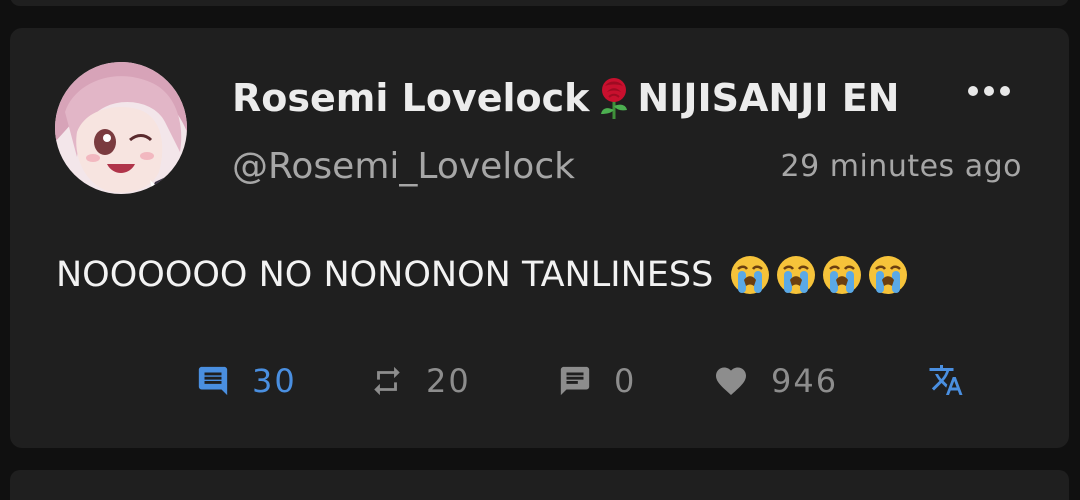 The height and width of the screenshot is (500, 1080). I want to click on quote-button: 0, so click(597, 381).